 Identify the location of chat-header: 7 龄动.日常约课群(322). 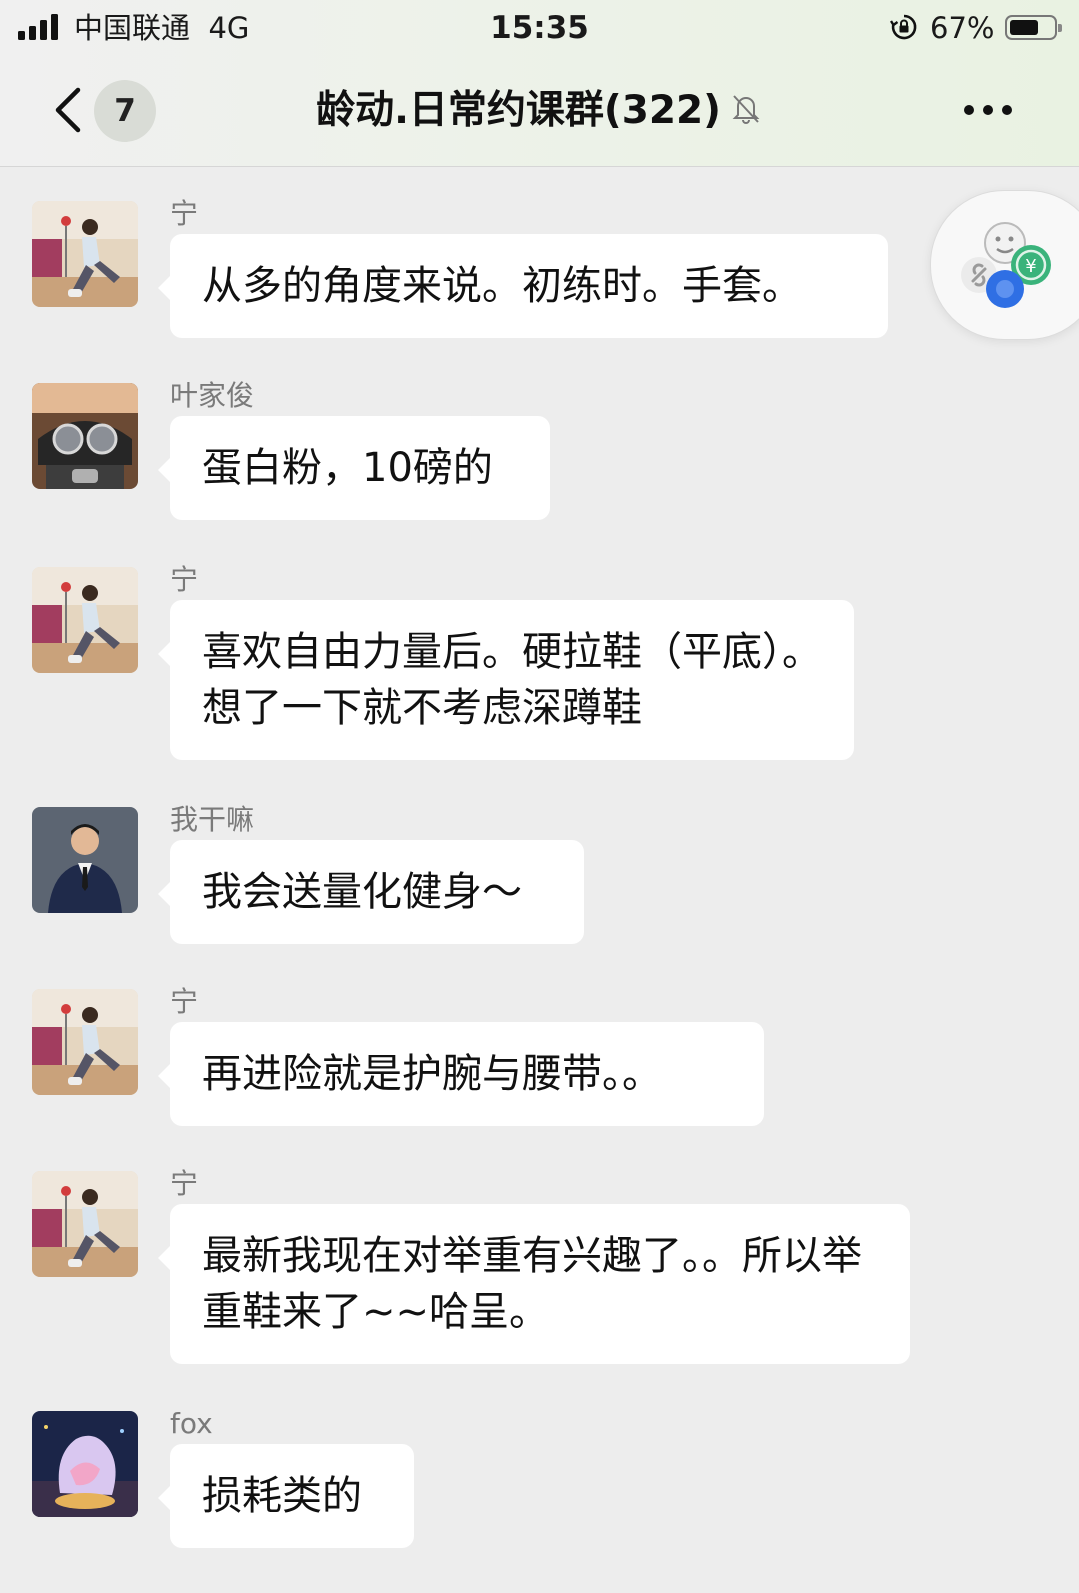
(539, 111).